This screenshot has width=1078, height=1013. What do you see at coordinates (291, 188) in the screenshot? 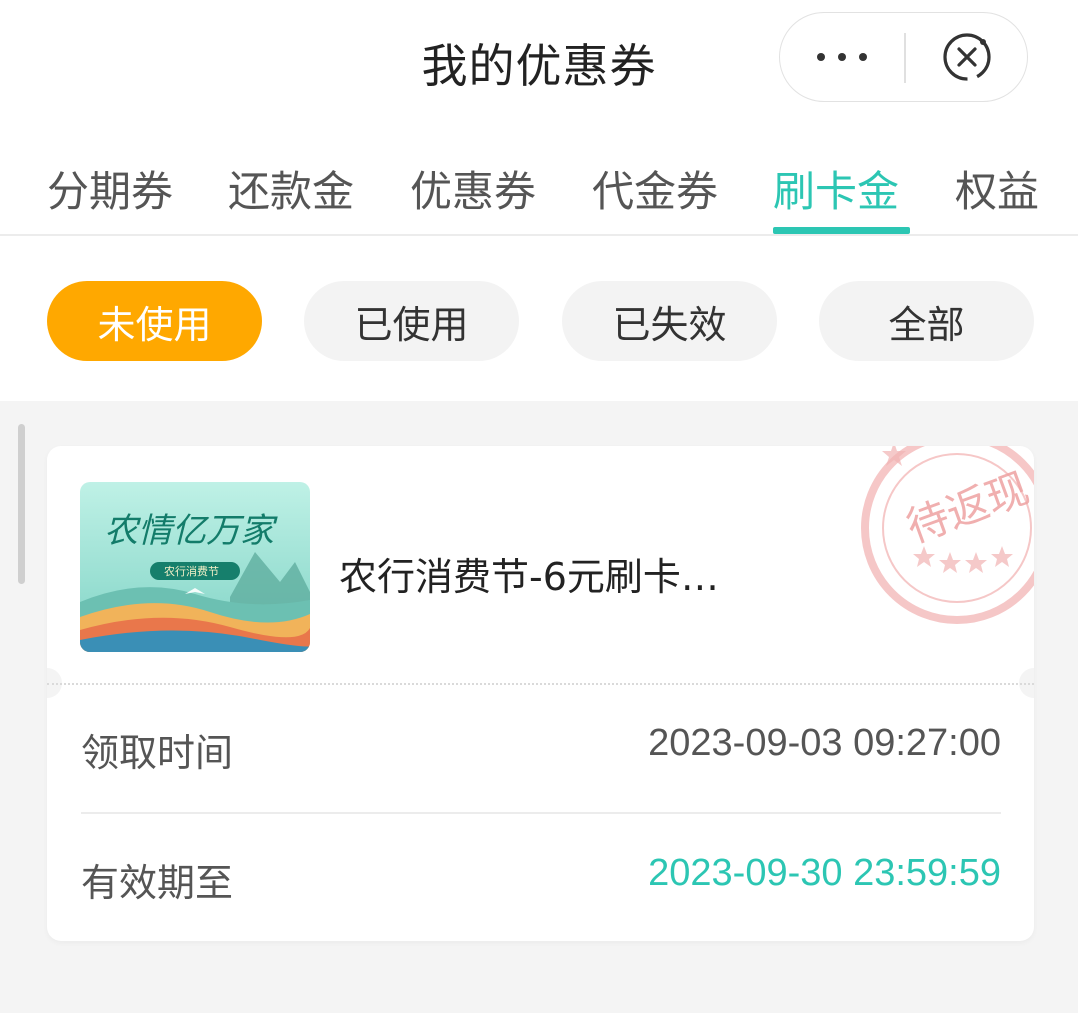
I see `tab-repayment: 还款金` at bounding box center [291, 188].